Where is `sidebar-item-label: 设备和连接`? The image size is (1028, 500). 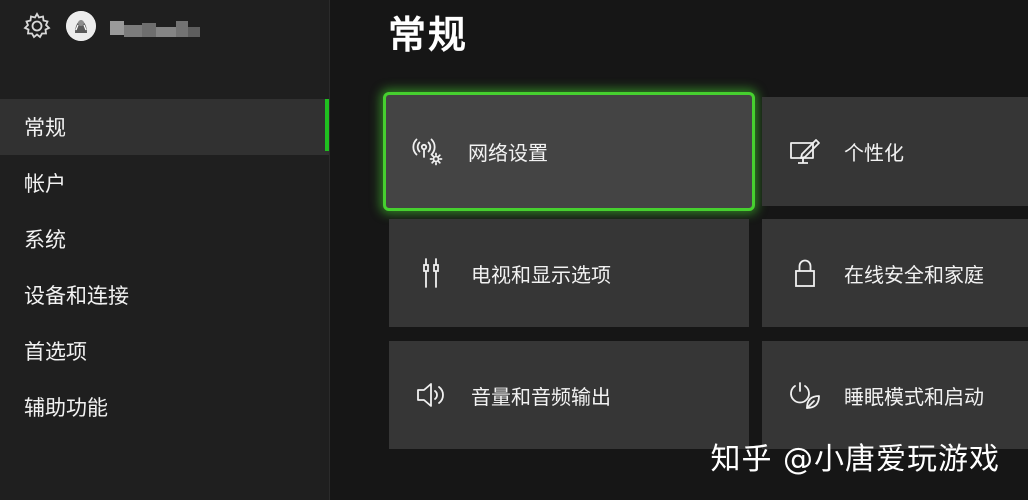
sidebar-item-label: 设备和连接 is located at coordinates (76, 296).